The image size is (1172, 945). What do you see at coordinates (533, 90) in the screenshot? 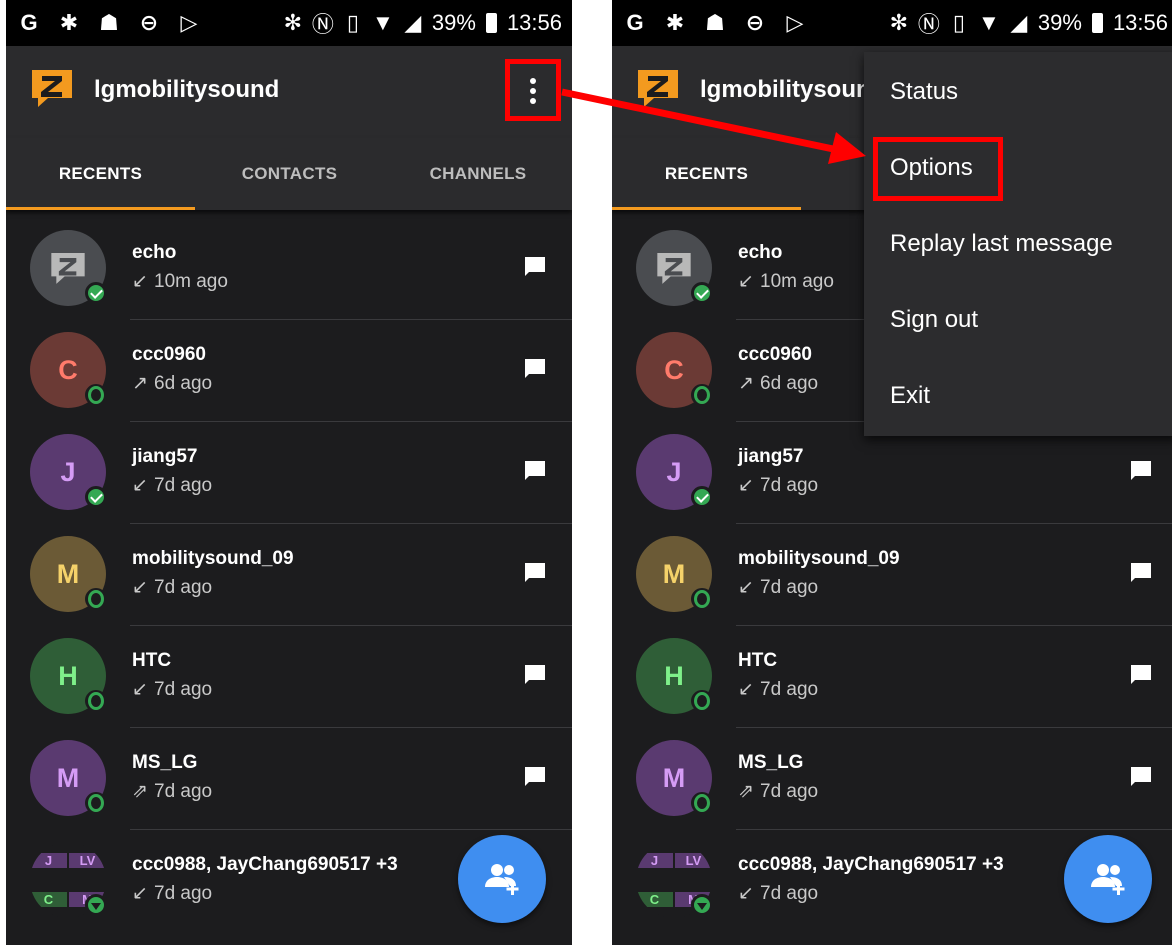
I see `highlight-overflow-menu` at bounding box center [533, 90].